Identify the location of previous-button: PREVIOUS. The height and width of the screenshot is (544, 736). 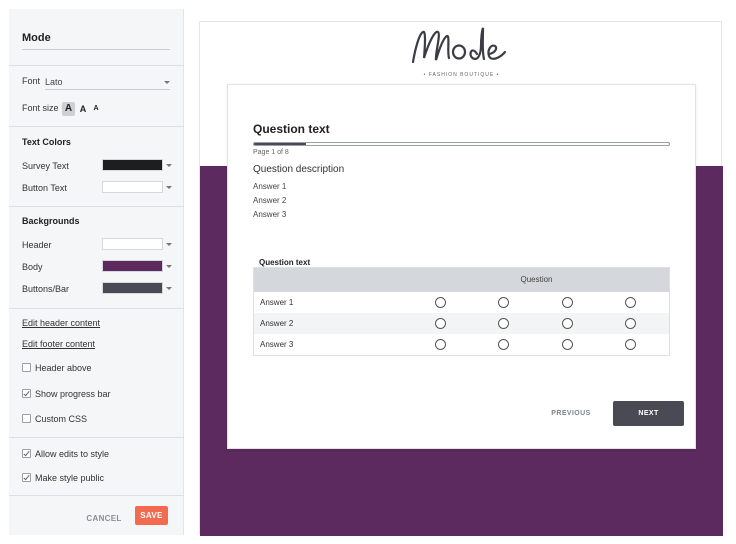
(571, 414).